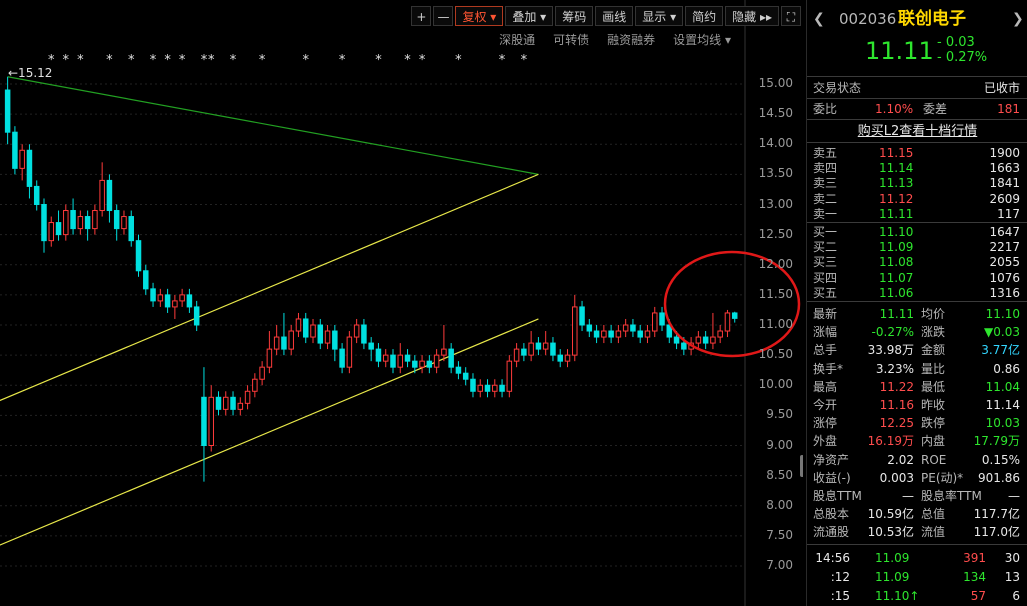 This screenshot has width=1027, height=606. I want to click on zoom-out-button: —, so click(443, 16).